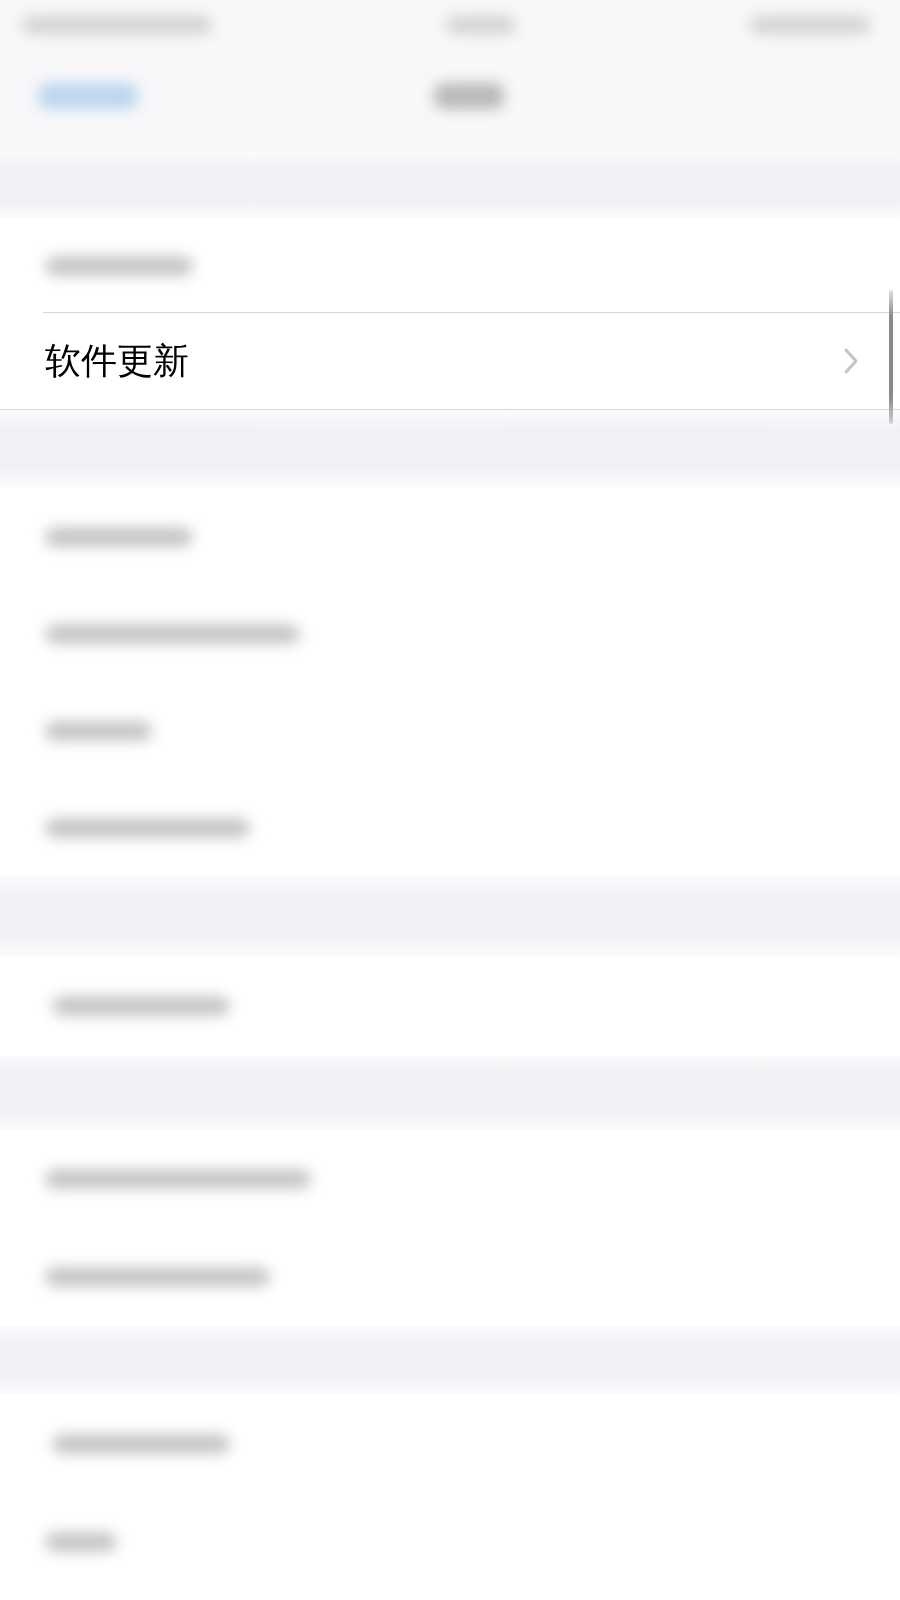 The height and width of the screenshot is (1600, 900). What do you see at coordinates (117, 360) in the screenshot?
I see `row-label: 软件更新` at bounding box center [117, 360].